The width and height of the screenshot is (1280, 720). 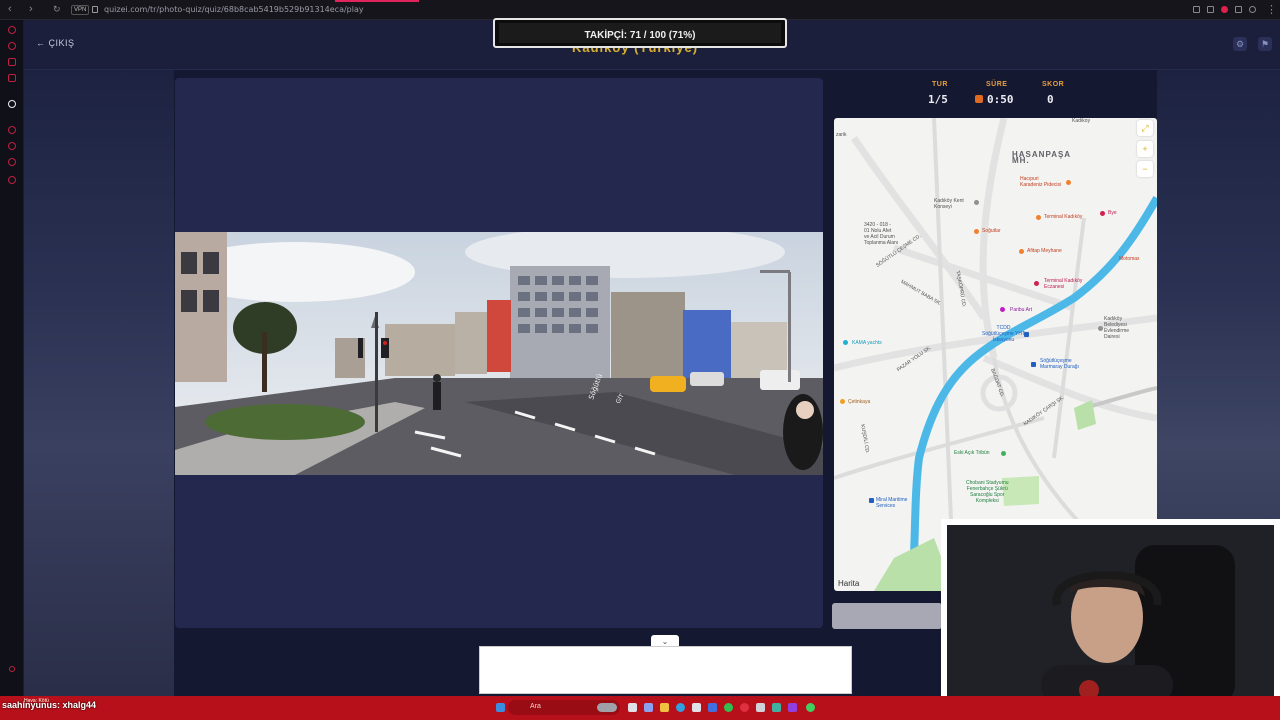 I want to click on score-label: SKOR, so click(x=1053, y=84).